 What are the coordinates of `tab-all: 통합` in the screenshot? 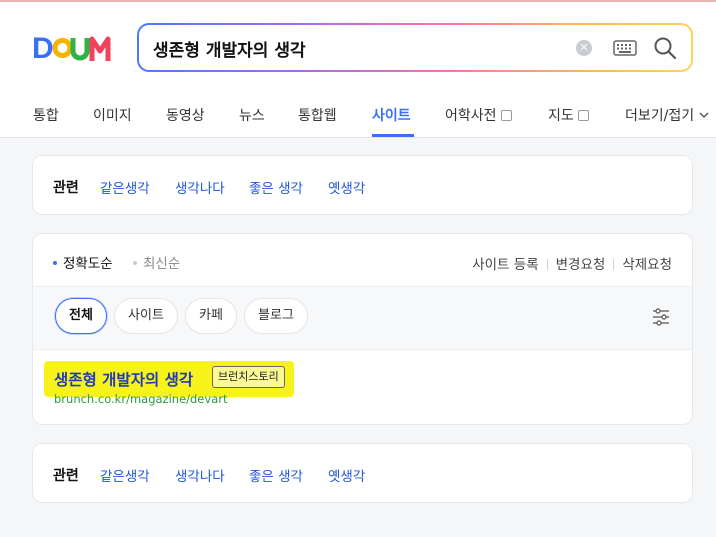 It's located at (46, 115).